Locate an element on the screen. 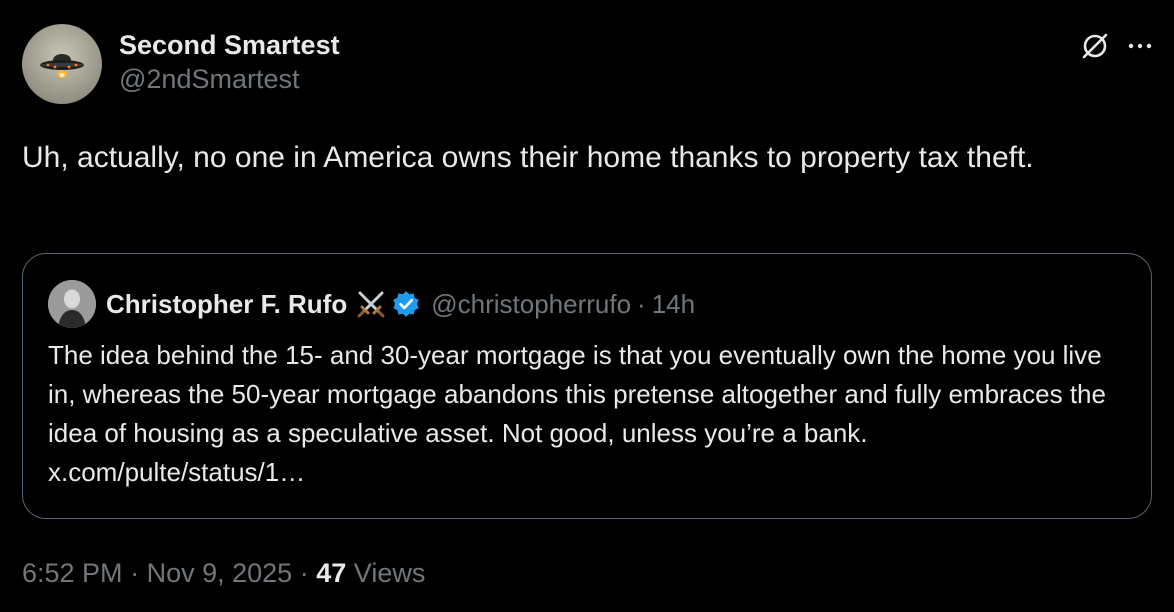  author-handle: @2ndSmartest is located at coordinates (229, 79).